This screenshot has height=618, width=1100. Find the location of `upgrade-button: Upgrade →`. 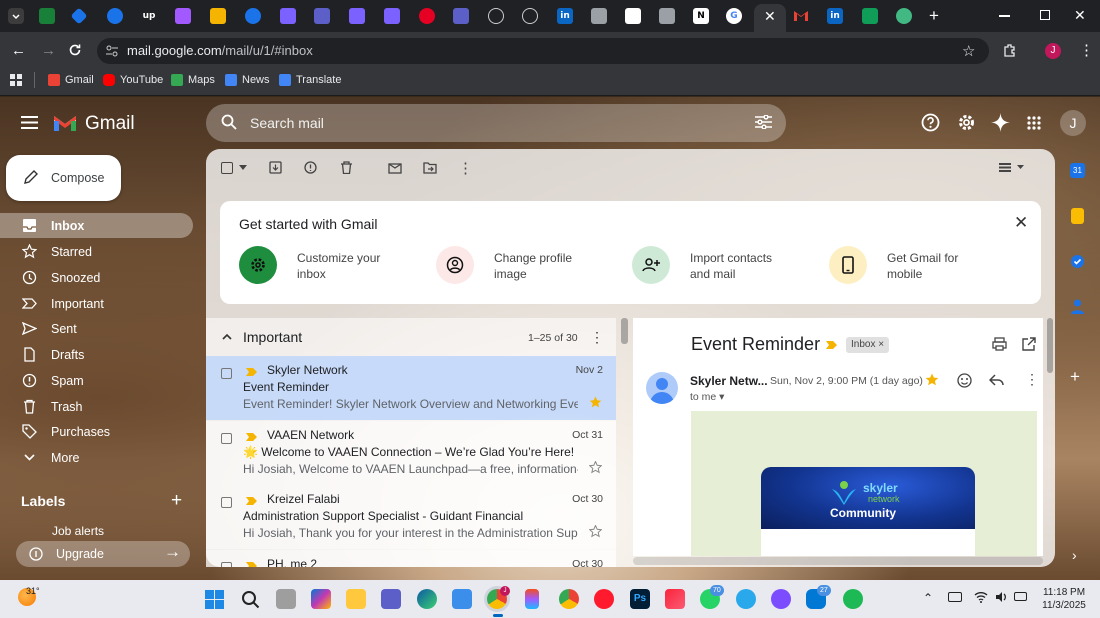

upgrade-button: Upgrade → is located at coordinates (103, 554).